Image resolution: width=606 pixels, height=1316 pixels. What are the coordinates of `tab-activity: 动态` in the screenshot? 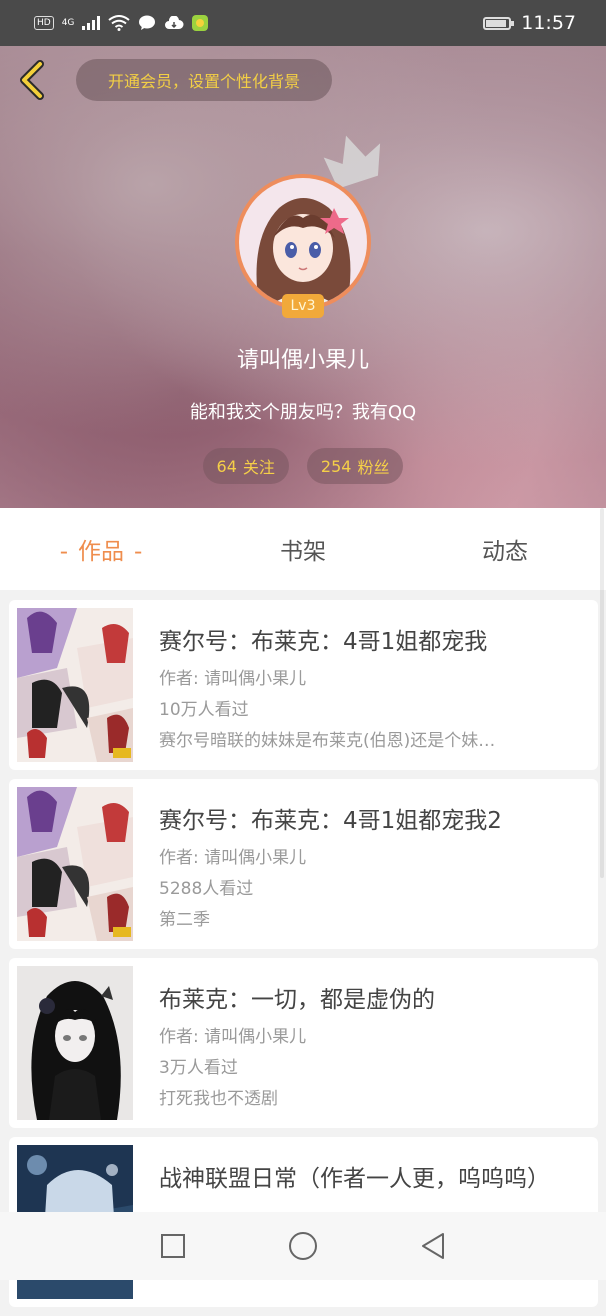 It's located at (505, 549).